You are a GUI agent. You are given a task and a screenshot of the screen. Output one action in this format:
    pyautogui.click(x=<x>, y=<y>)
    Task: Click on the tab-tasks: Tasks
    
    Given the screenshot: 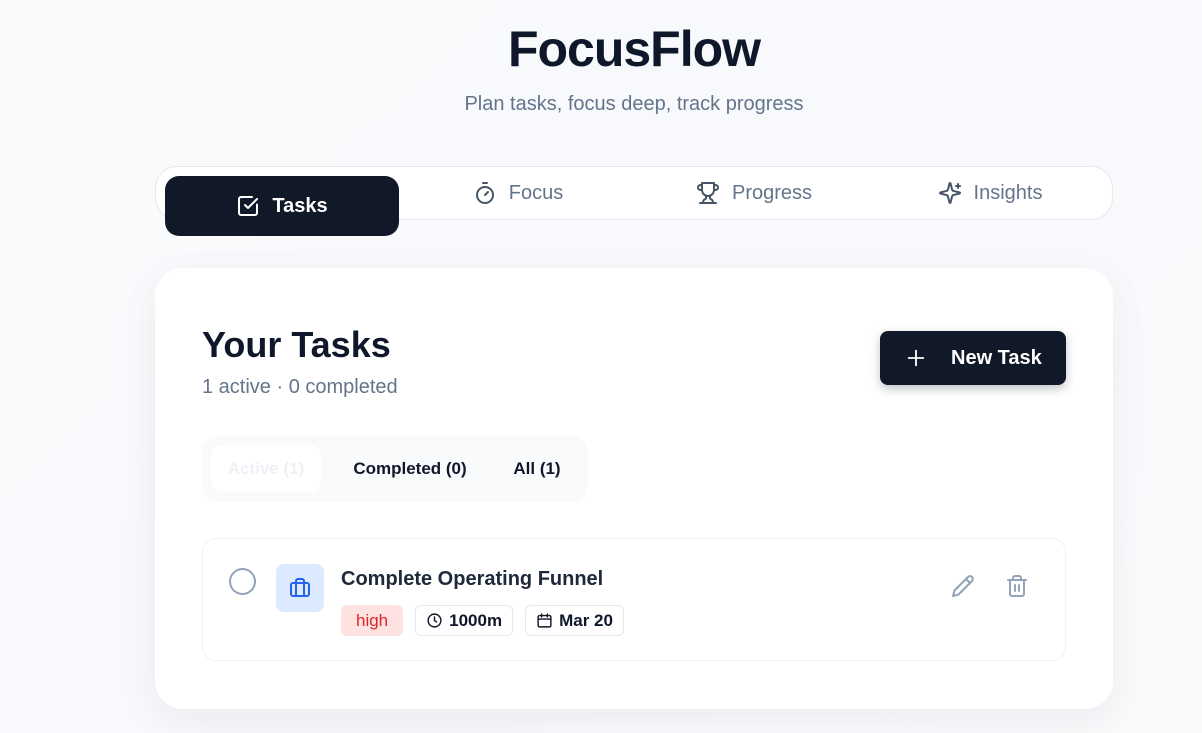 What is the action you would take?
    pyautogui.click(x=282, y=206)
    